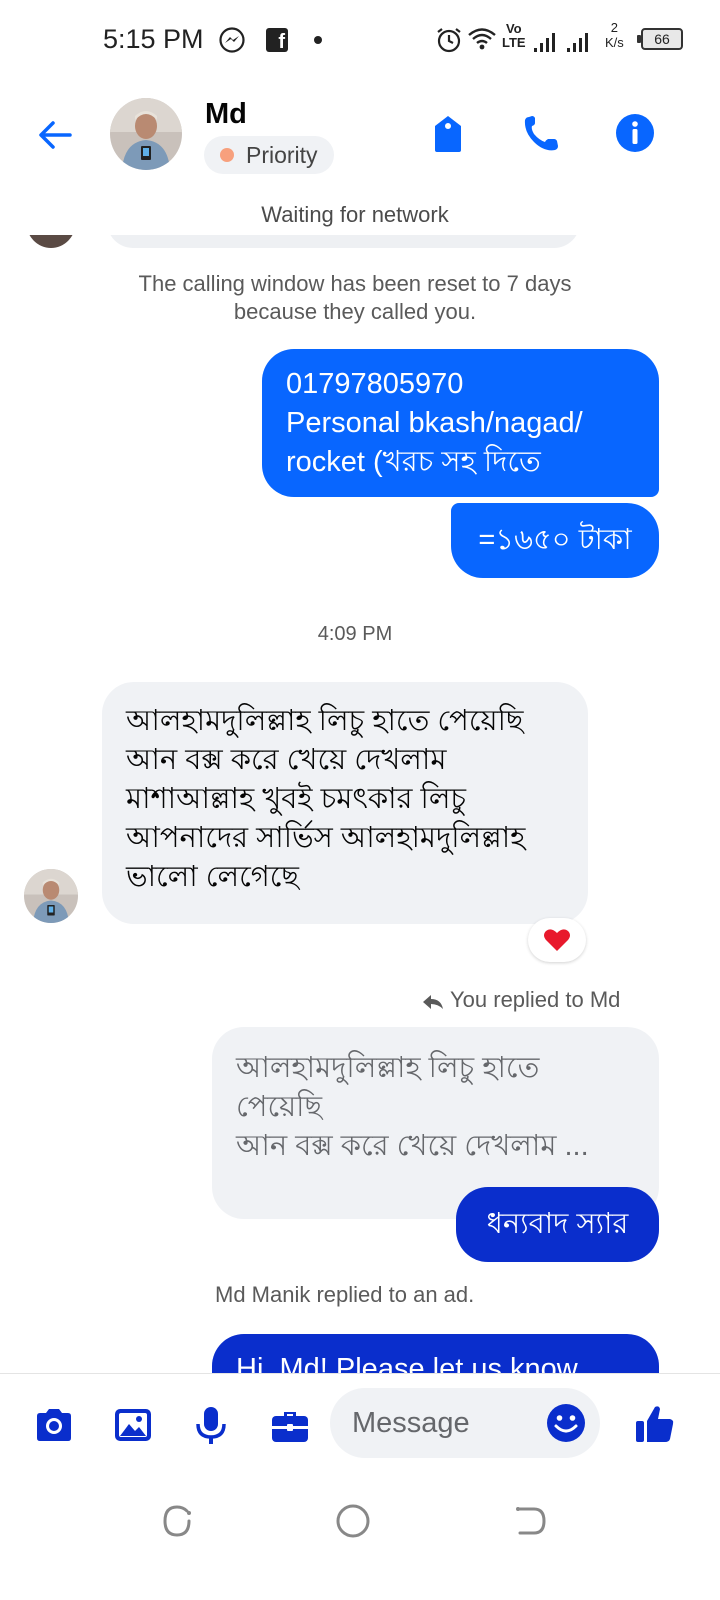  I want to click on payment-methods-line: Personal bkash/nagad/, so click(434, 423).